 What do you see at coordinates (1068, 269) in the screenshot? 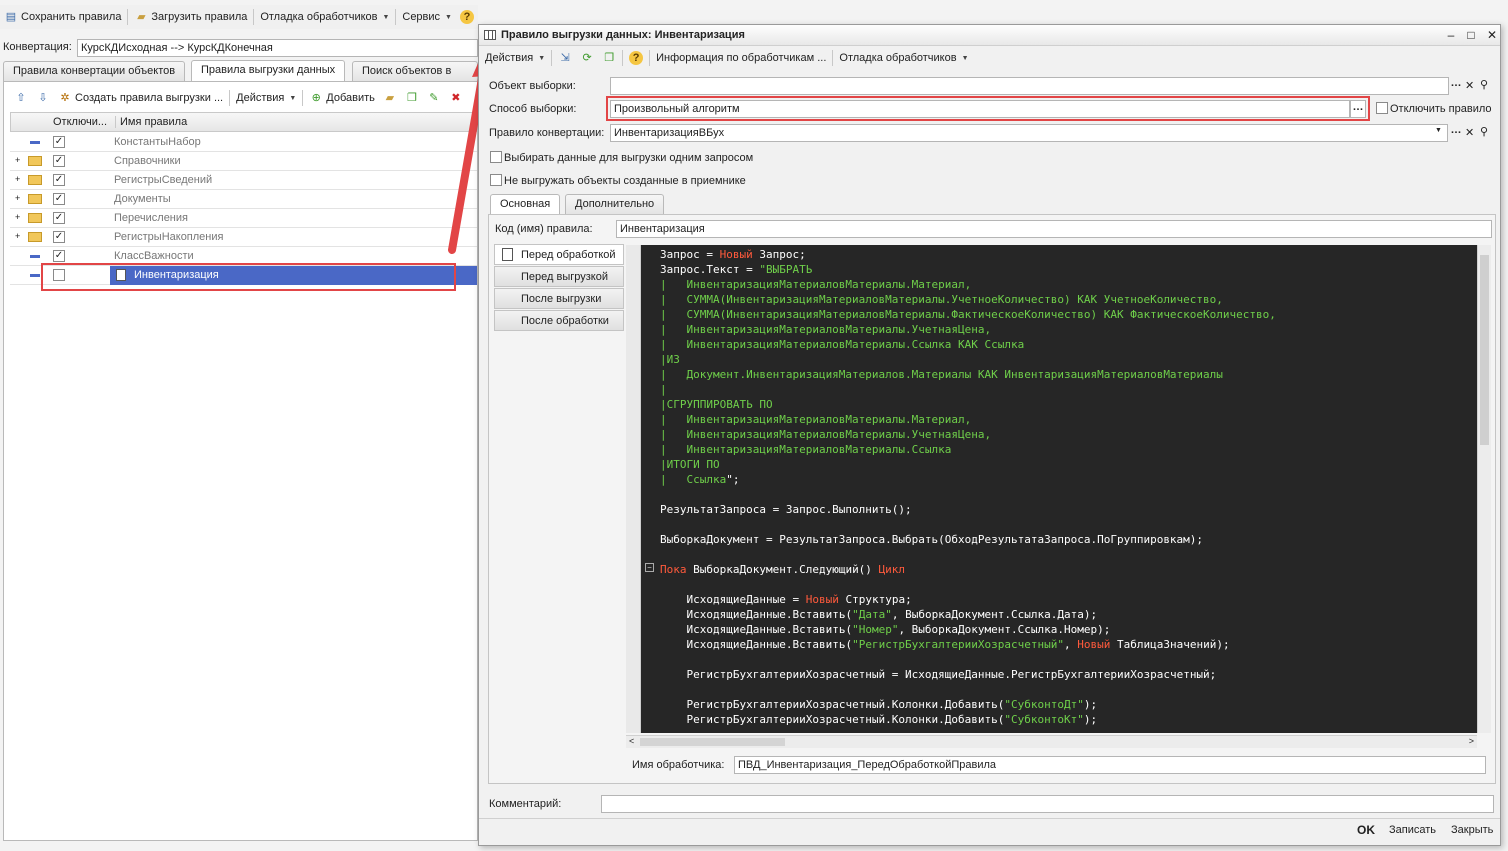
I see `code-line: Запрос.Текст = "ВЫБРАТЬ` at bounding box center [1068, 269].